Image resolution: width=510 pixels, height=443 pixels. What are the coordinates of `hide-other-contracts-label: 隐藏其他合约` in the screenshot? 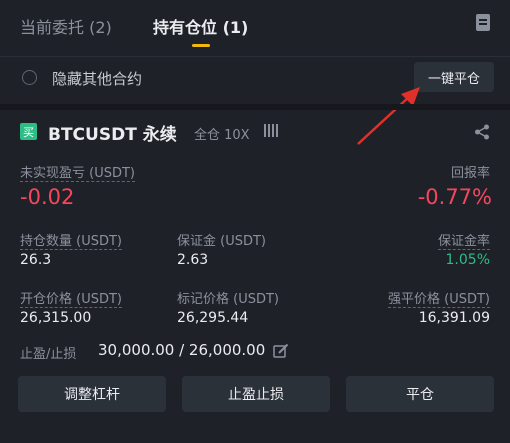 It's located at (97, 79).